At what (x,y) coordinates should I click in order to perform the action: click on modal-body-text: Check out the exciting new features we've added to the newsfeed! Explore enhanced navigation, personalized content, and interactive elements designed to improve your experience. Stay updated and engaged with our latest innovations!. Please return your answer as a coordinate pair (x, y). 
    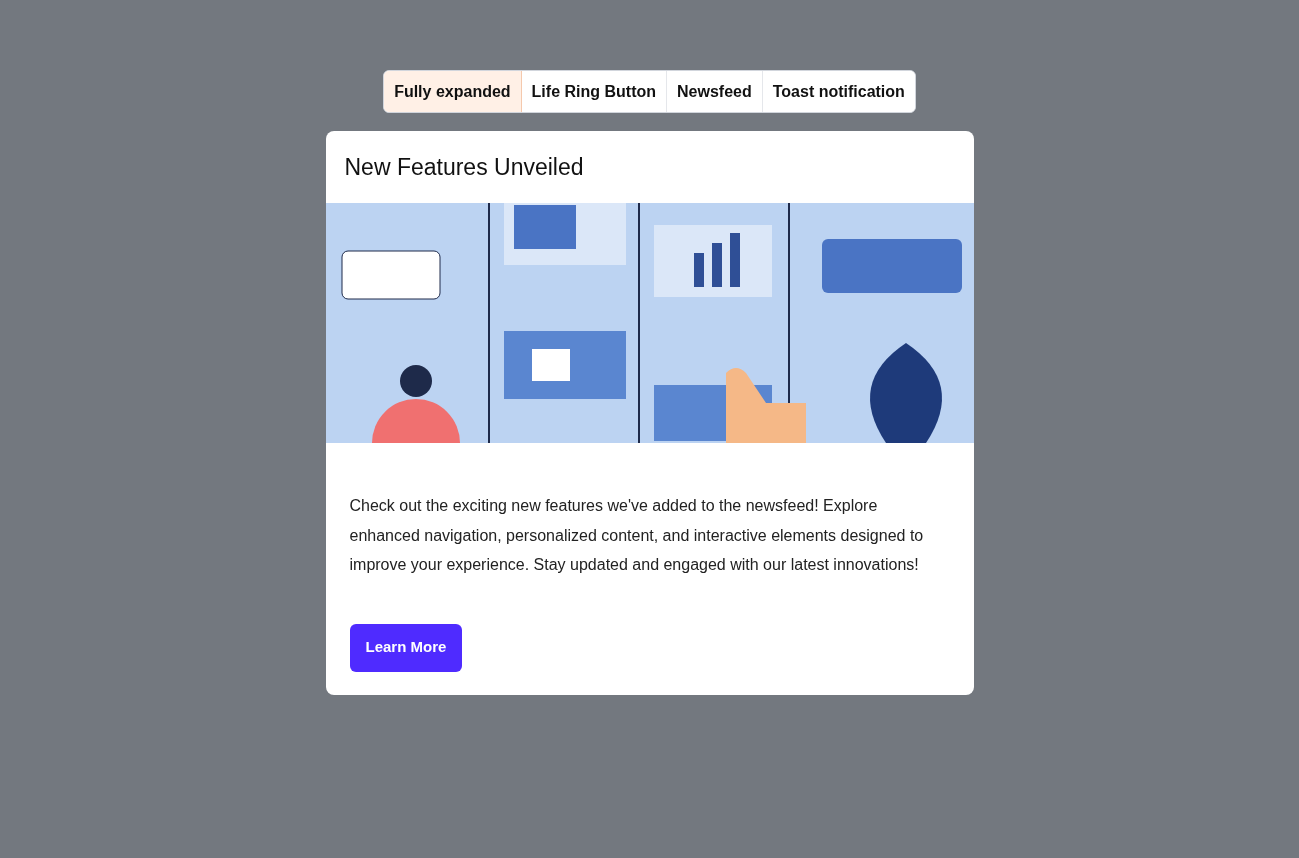
    Looking at the image, I should click on (636, 535).